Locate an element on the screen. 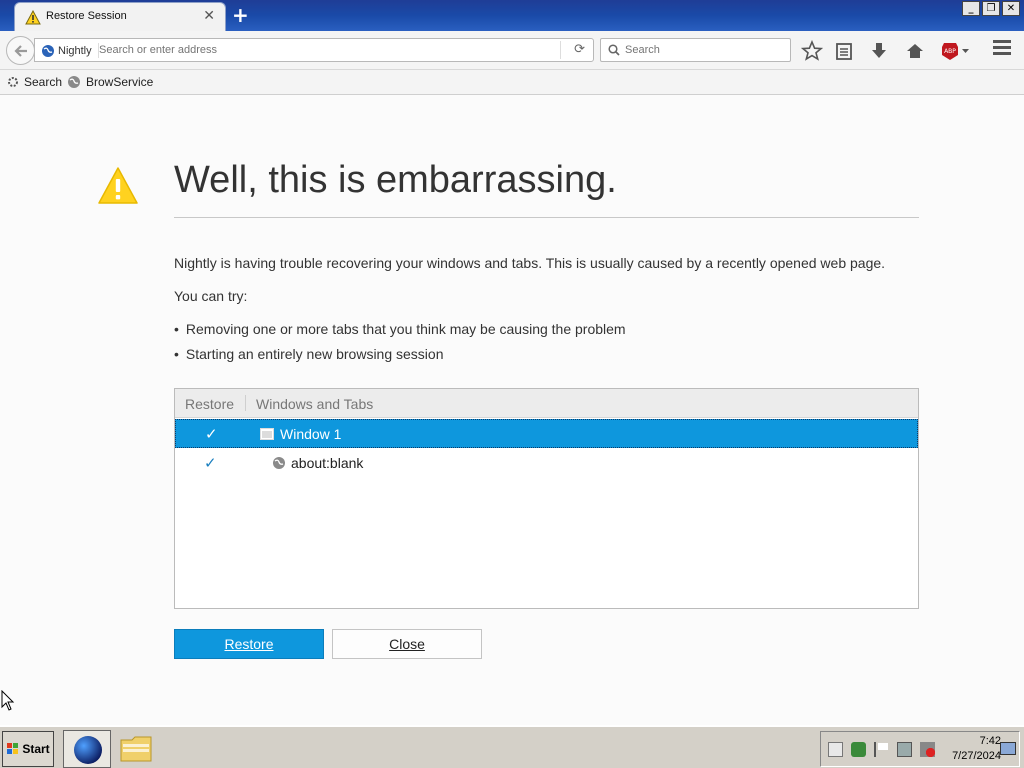  page-title: Well, this is embarrassing. is located at coordinates (395, 180).